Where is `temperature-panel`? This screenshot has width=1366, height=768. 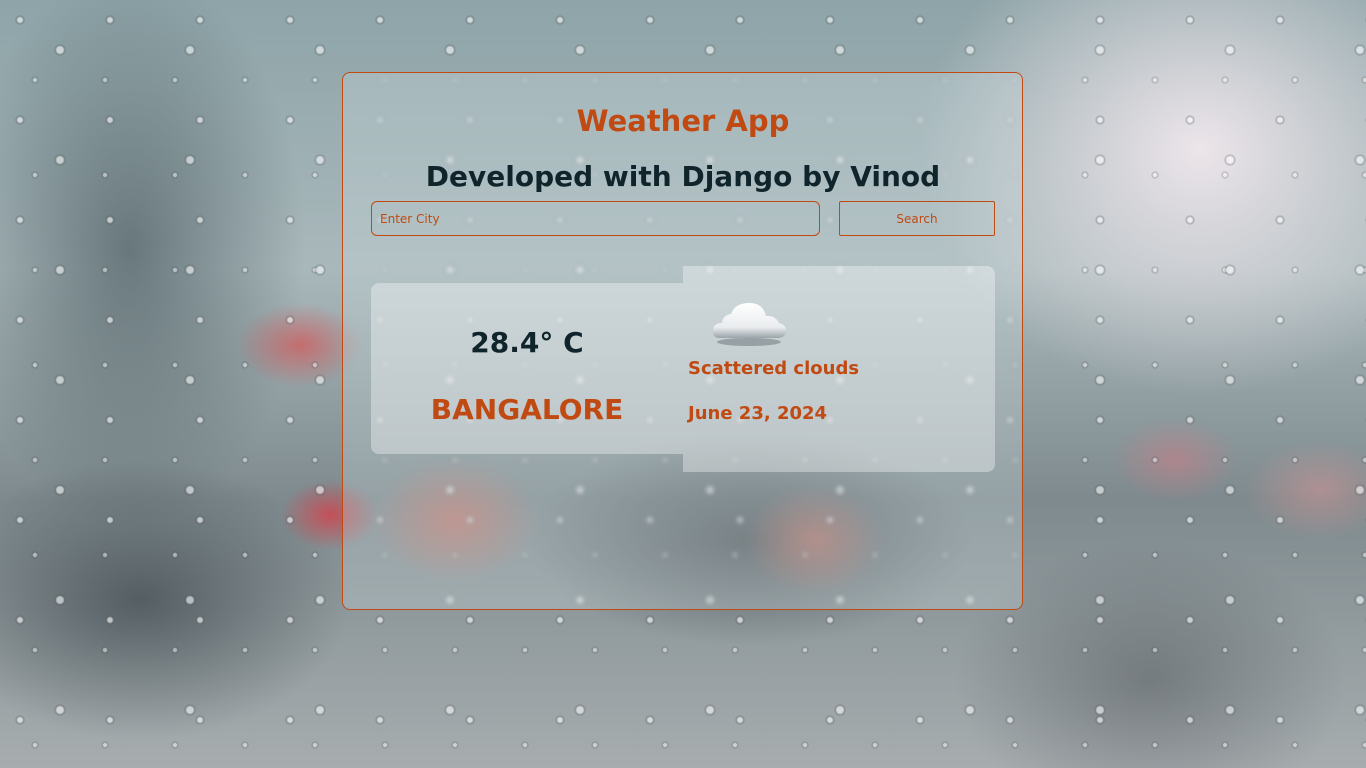
temperature-panel is located at coordinates (527, 368).